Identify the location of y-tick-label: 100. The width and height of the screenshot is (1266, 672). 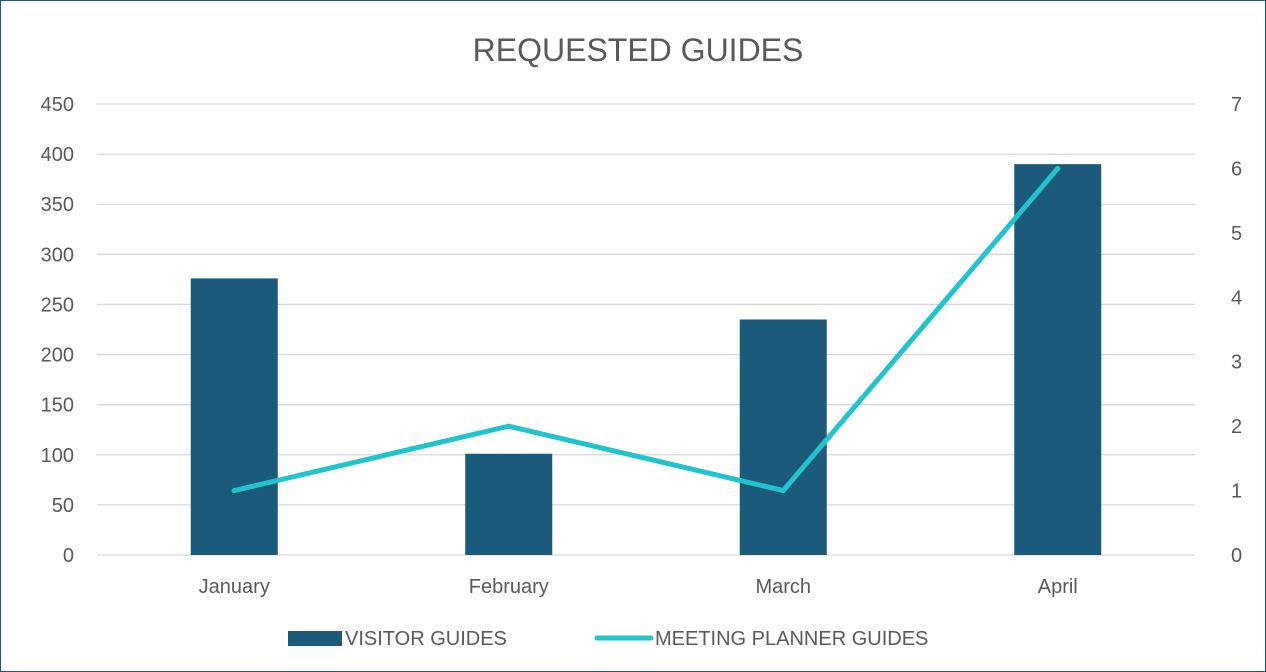
(57, 456).